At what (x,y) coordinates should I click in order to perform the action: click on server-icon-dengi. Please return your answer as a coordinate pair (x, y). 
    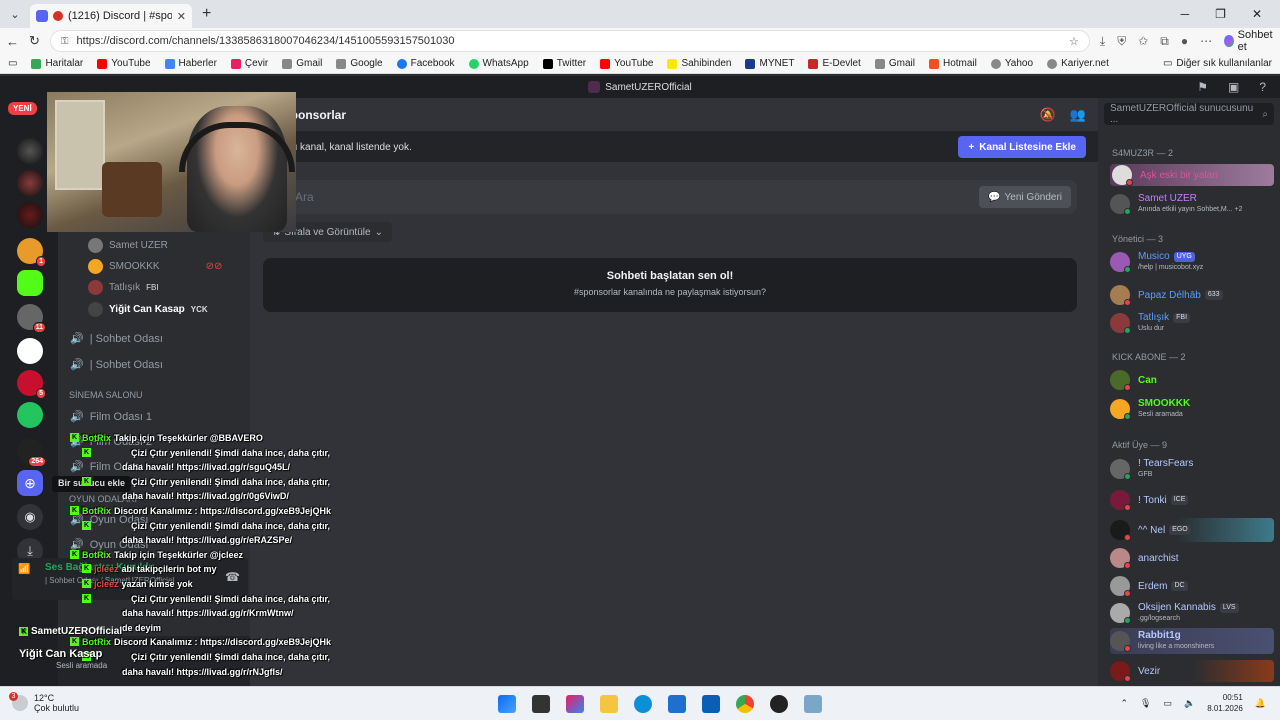
    Looking at the image, I should click on (30, 215).